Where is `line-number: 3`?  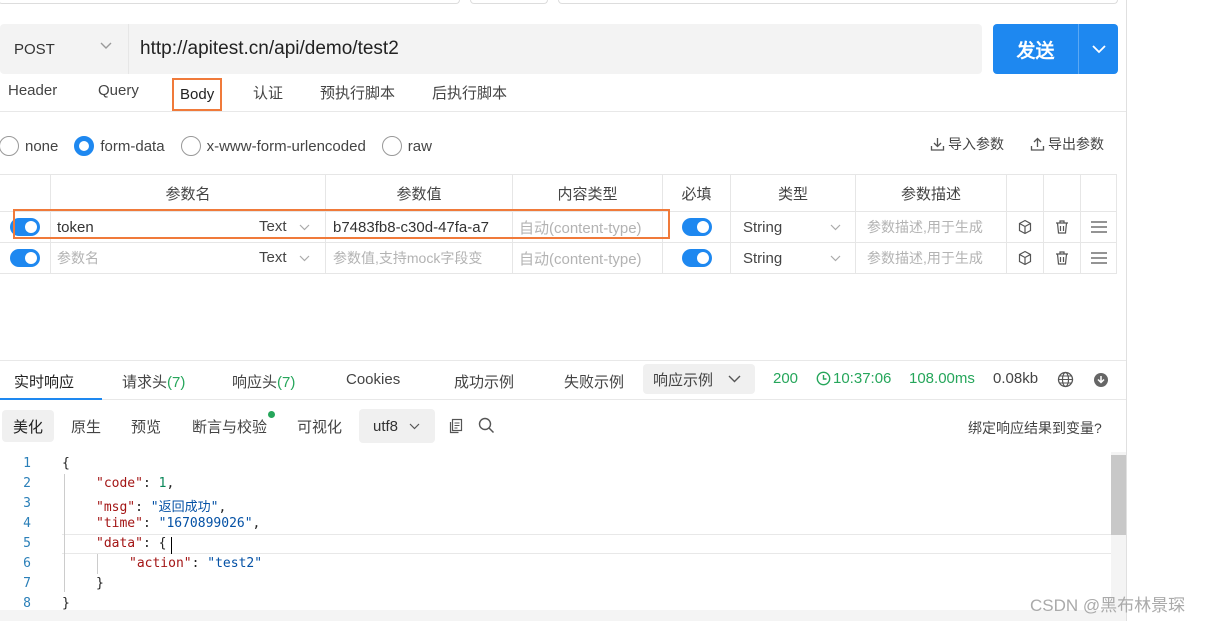 line-number: 3 is located at coordinates (27, 503).